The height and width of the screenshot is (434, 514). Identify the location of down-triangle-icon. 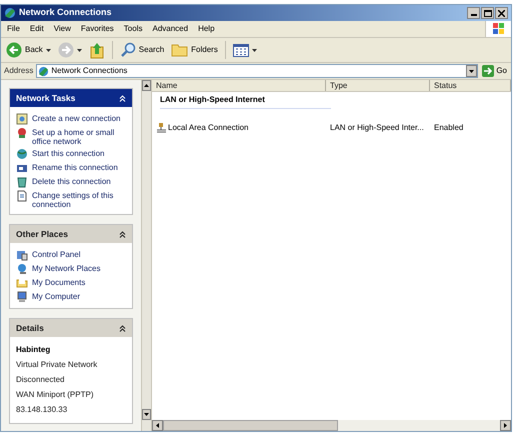
(146, 414).